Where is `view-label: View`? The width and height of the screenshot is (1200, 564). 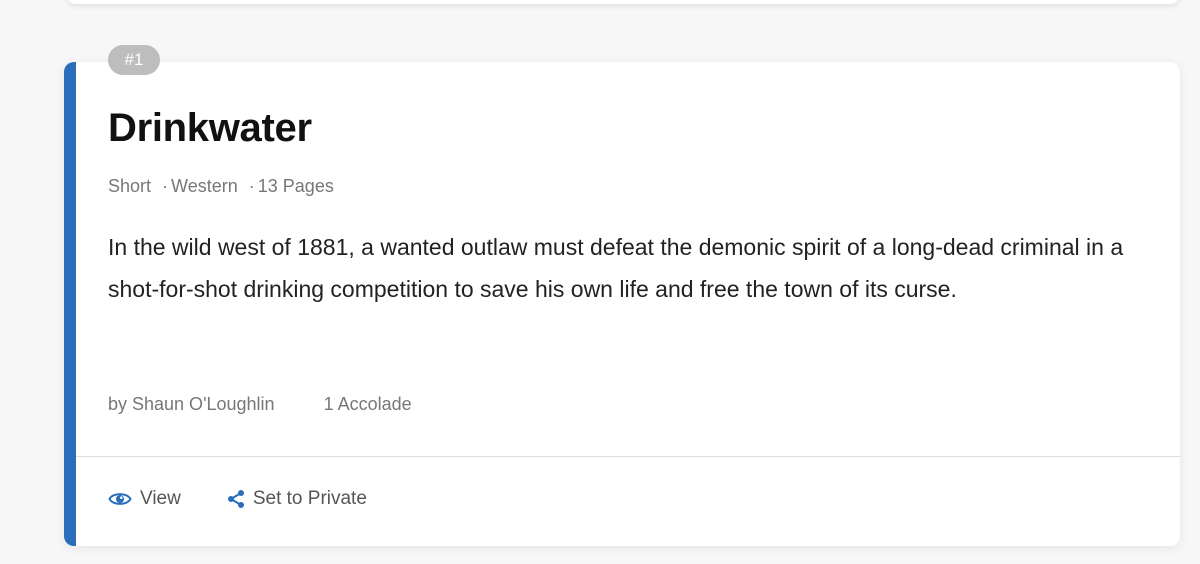
view-label: View is located at coordinates (160, 498).